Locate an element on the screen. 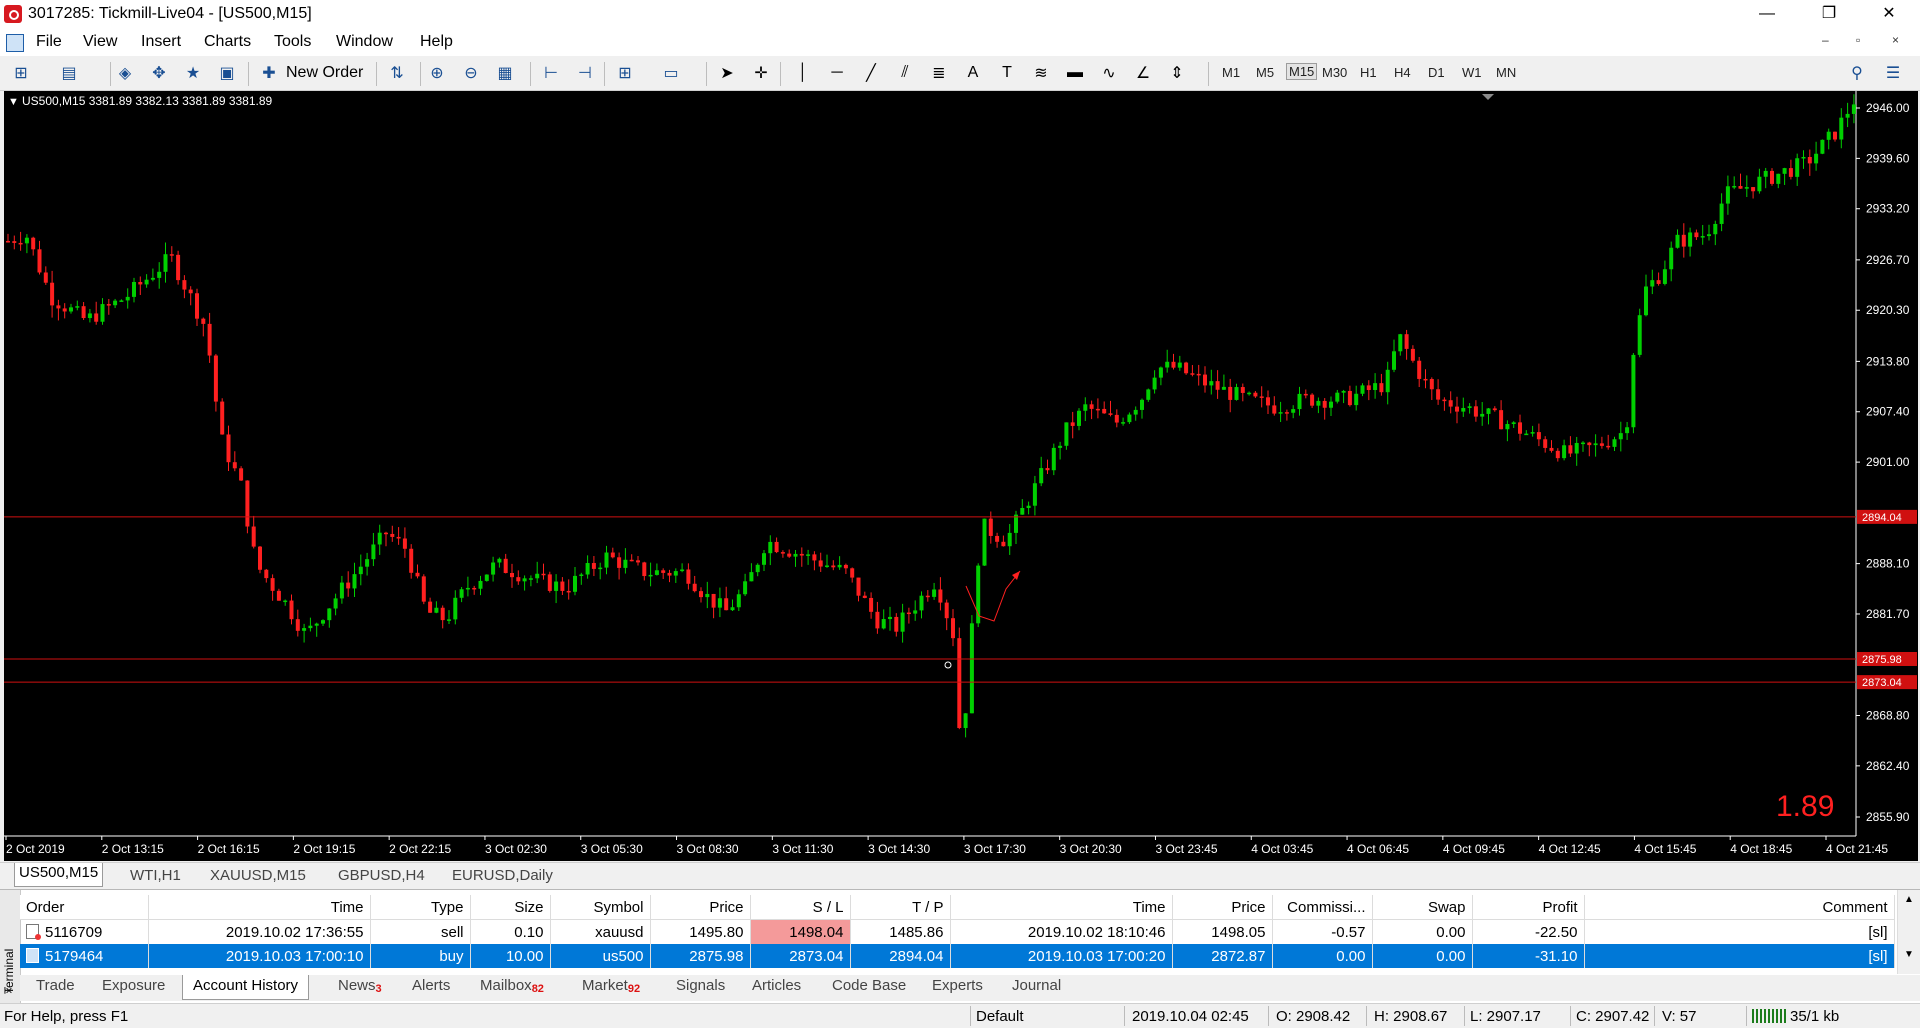 The image size is (1920, 1028). chart-tab-gbpusd: GBPUSD,H4 is located at coordinates (381, 876).